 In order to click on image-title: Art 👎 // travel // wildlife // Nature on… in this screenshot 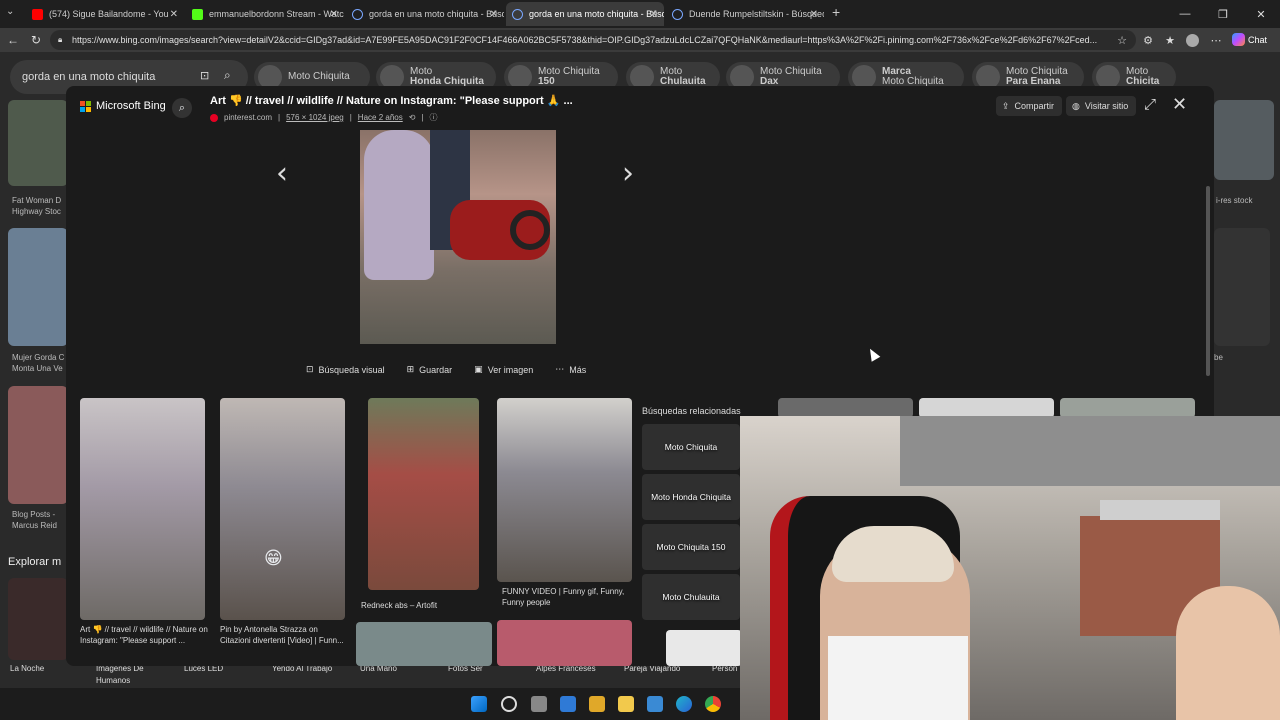, I will do `click(391, 100)`.